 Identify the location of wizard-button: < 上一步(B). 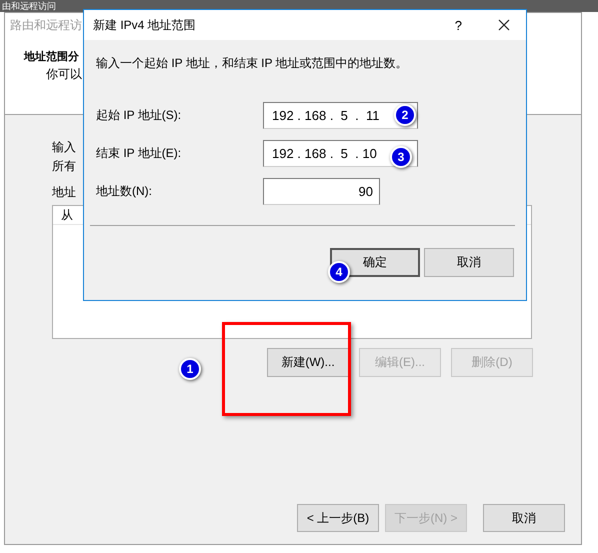
(338, 518).